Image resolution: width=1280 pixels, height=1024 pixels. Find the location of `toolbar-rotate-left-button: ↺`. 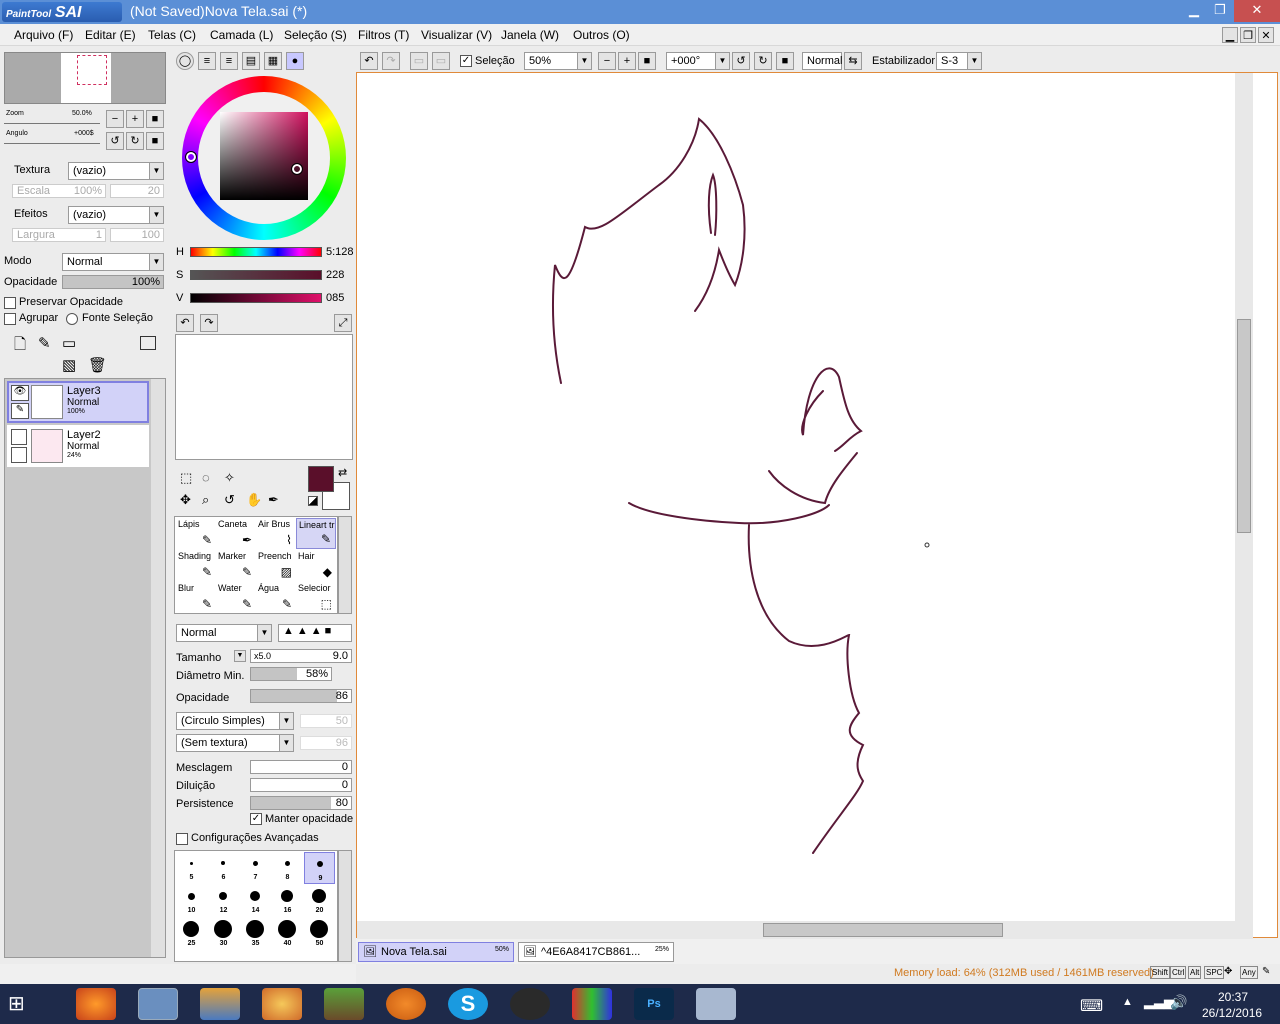

toolbar-rotate-left-button: ↺ is located at coordinates (741, 61).